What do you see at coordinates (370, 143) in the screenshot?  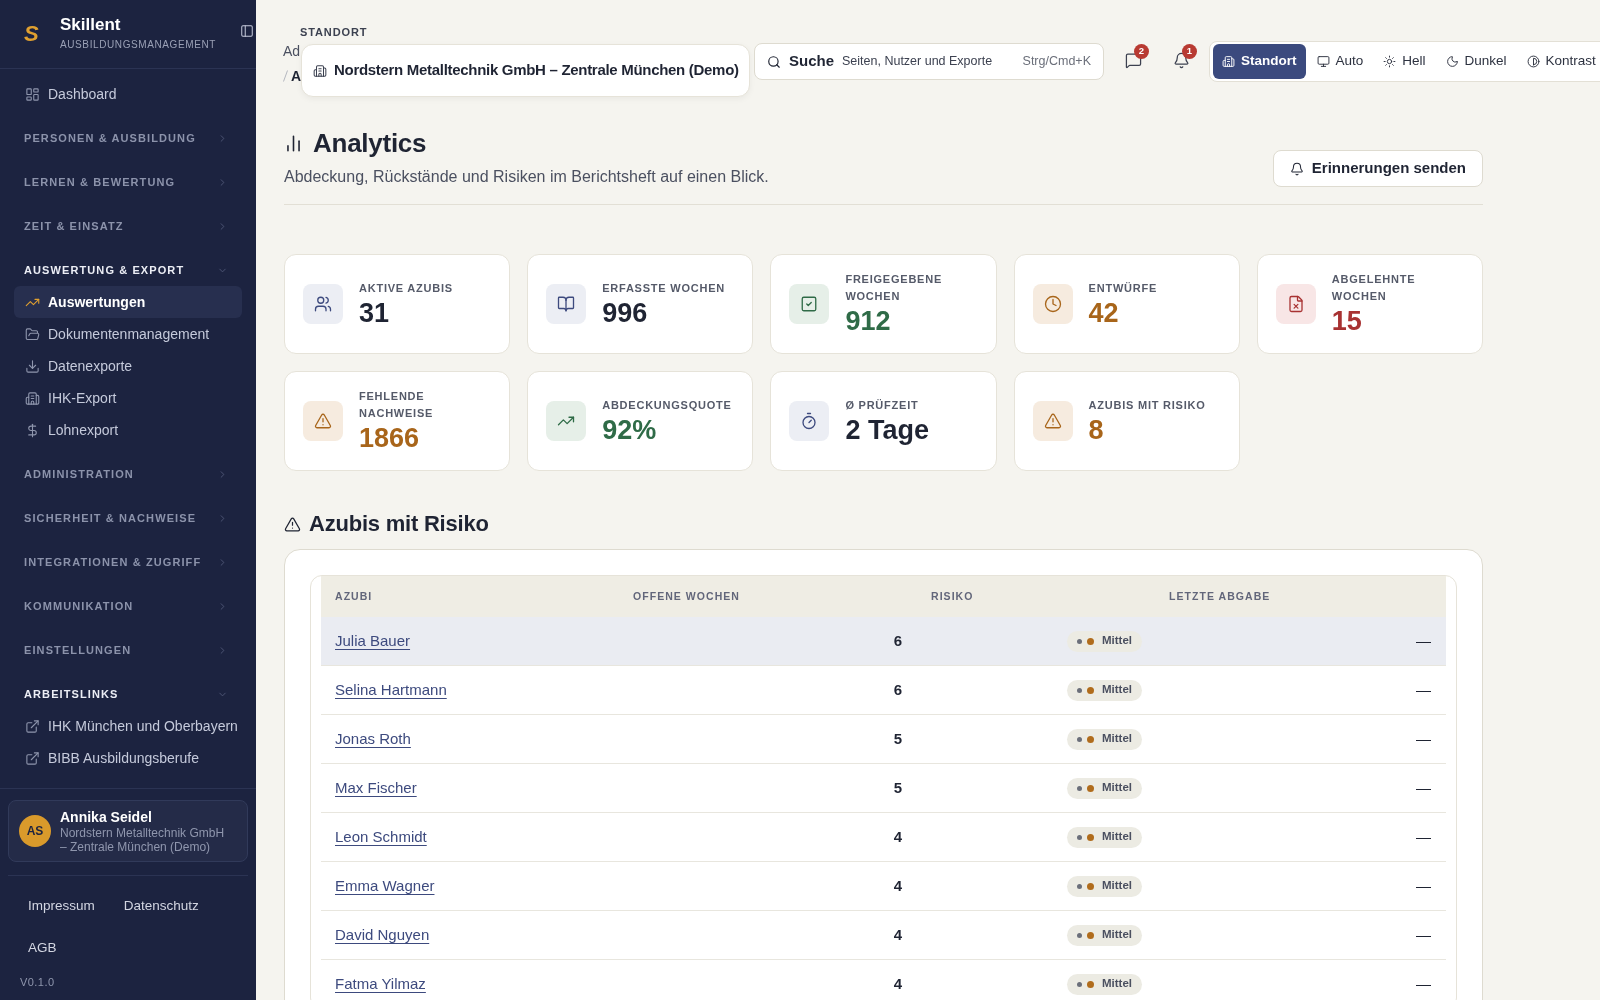 I see `page-title: Analytics` at bounding box center [370, 143].